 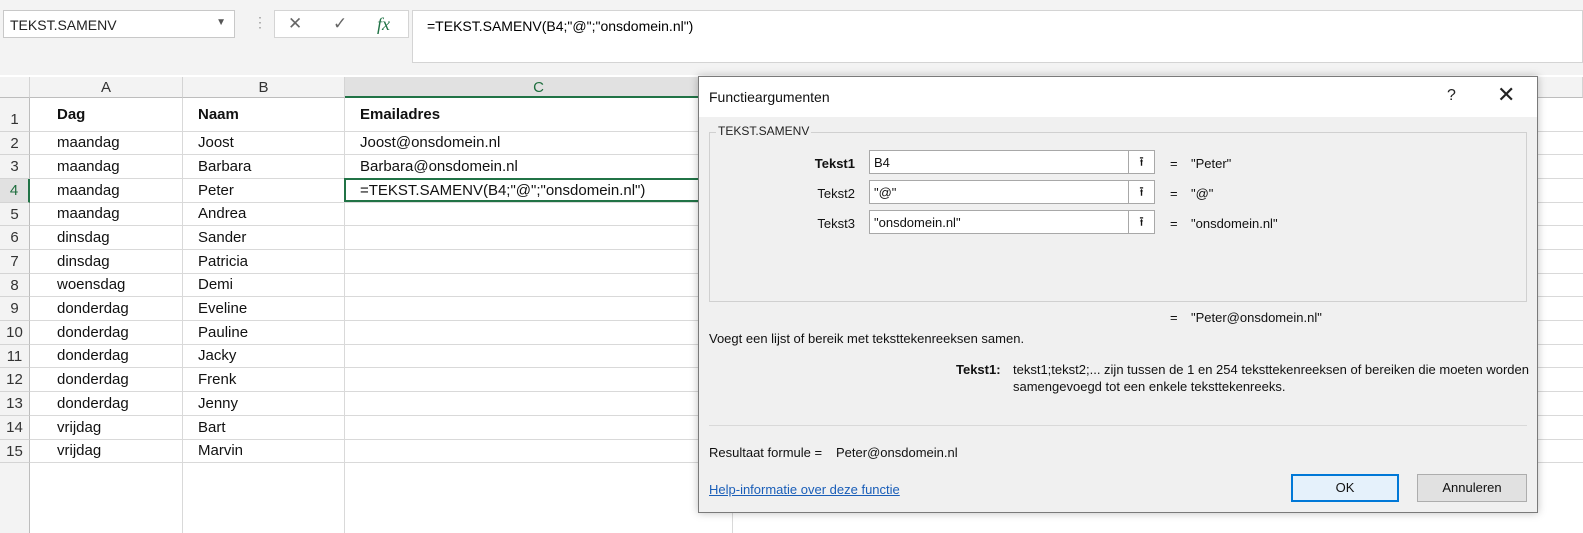 What do you see at coordinates (804, 489) in the screenshot?
I see `help-link: Help-informatie over deze functie` at bounding box center [804, 489].